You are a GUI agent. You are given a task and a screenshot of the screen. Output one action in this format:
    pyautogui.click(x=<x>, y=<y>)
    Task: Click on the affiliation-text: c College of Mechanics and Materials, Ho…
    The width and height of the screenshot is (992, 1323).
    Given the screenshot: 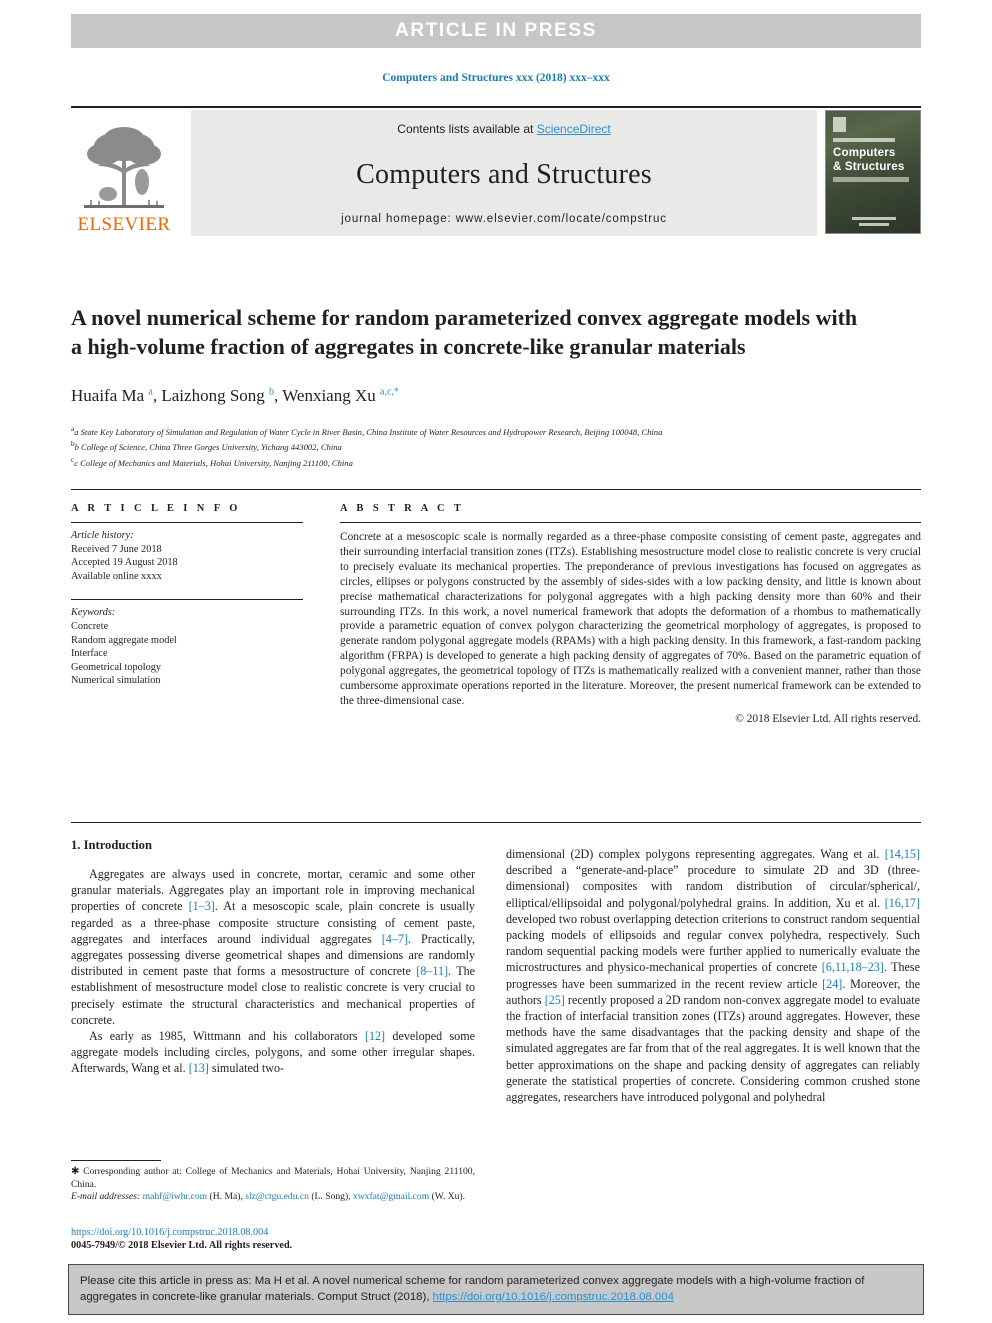 What is the action you would take?
    pyautogui.click(x=213, y=462)
    